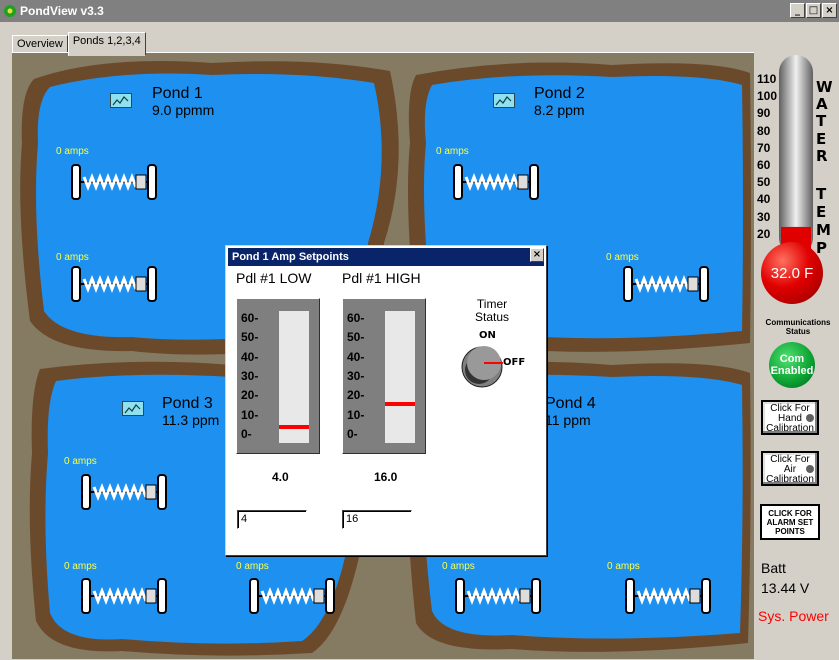  What do you see at coordinates (798, 327) in the screenshot?
I see `communications-status-label: Communications Status` at bounding box center [798, 327].